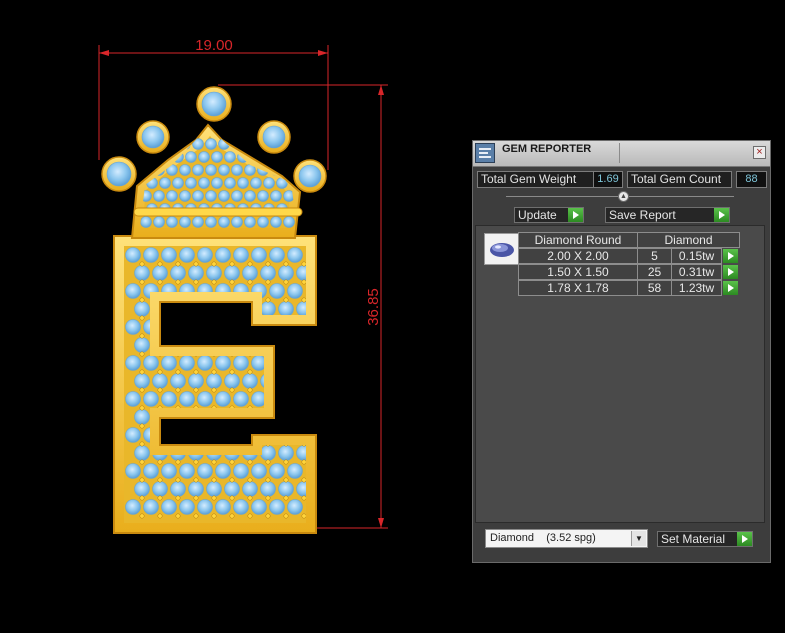 This screenshot has width=785, height=633. Describe the element at coordinates (547, 149) in the screenshot. I see `panel-title: GEM REPORTER` at that location.